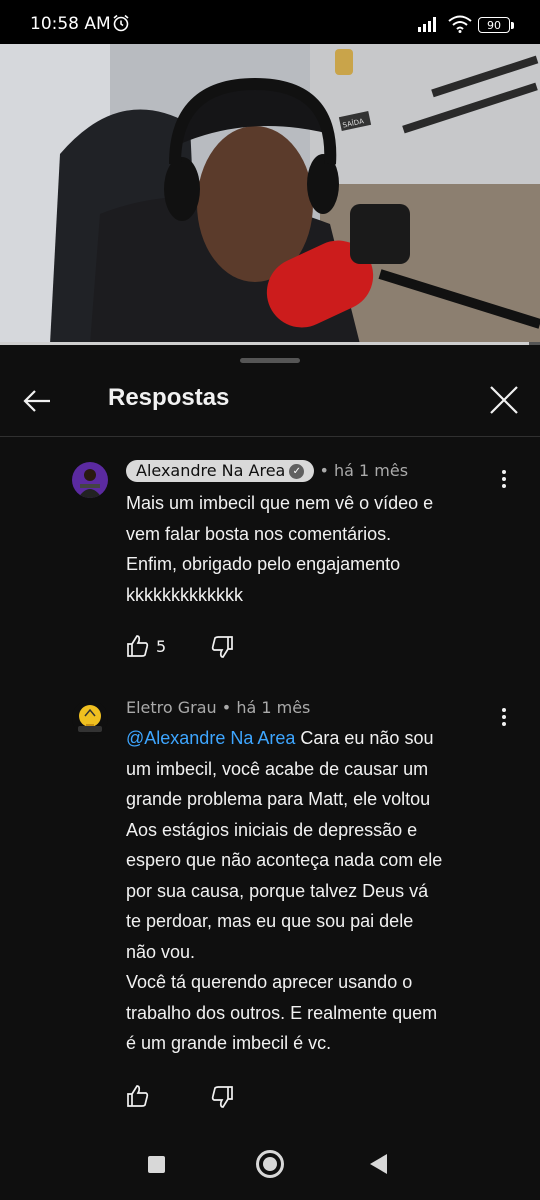  What do you see at coordinates (378, 1164) in the screenshot?
I see `system-back-icon` at bounding box center [378, 1164].